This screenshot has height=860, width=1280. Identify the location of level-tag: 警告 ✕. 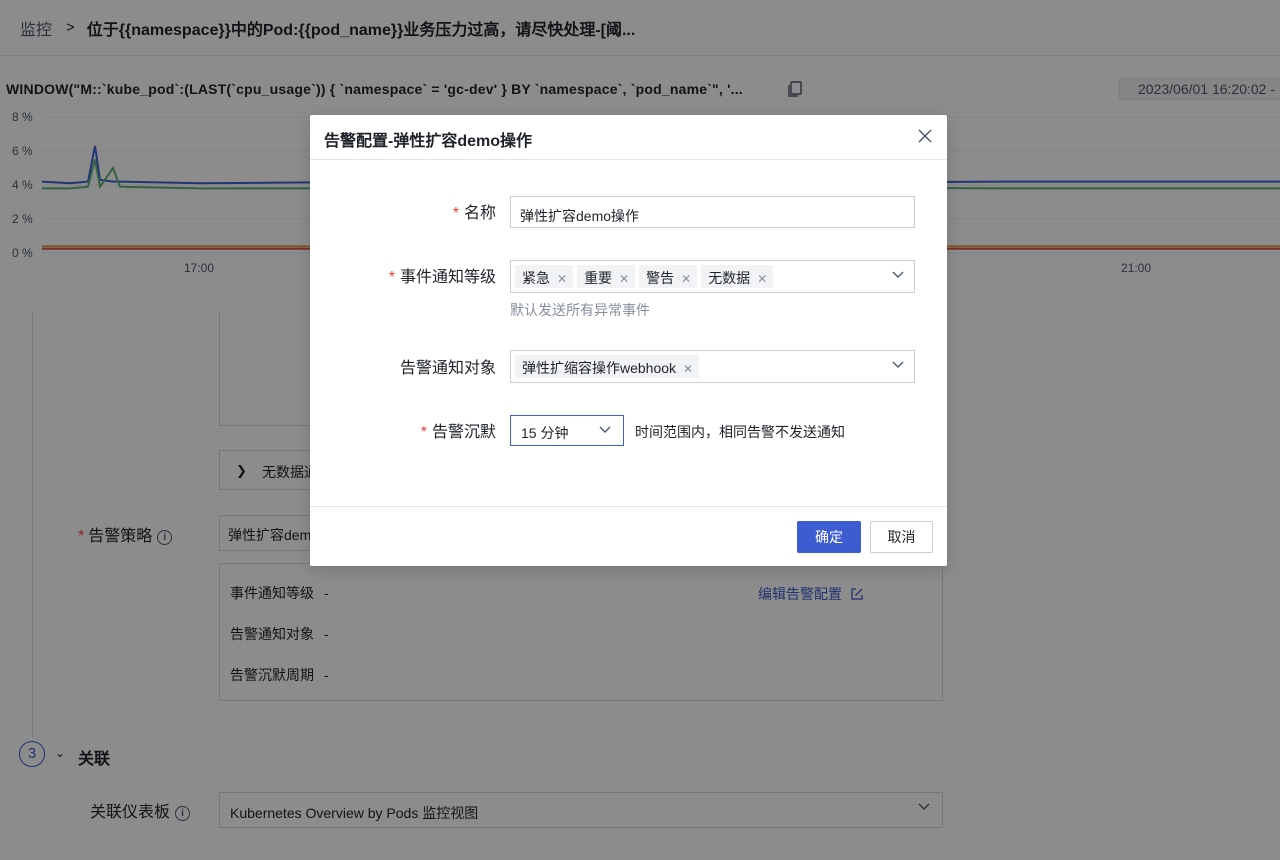
(668, 276).